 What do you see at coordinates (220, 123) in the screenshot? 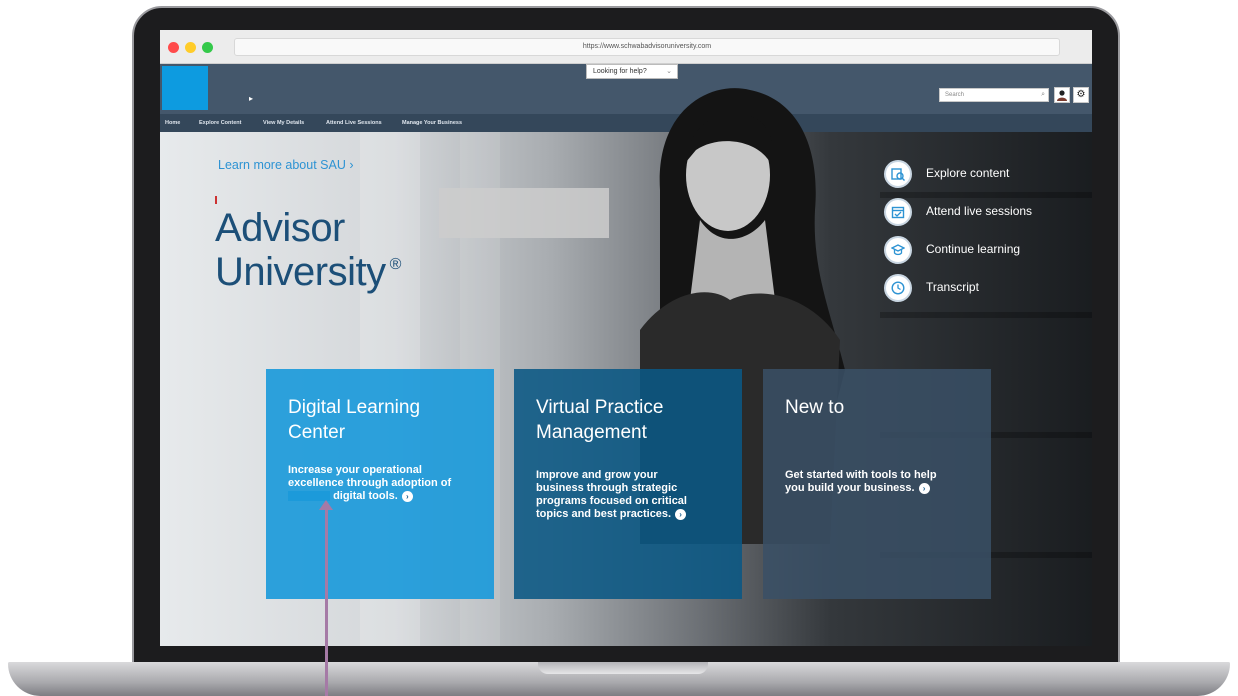
I see `nav-item-explore-content: Explore Content` at bounding box center [220, 123].